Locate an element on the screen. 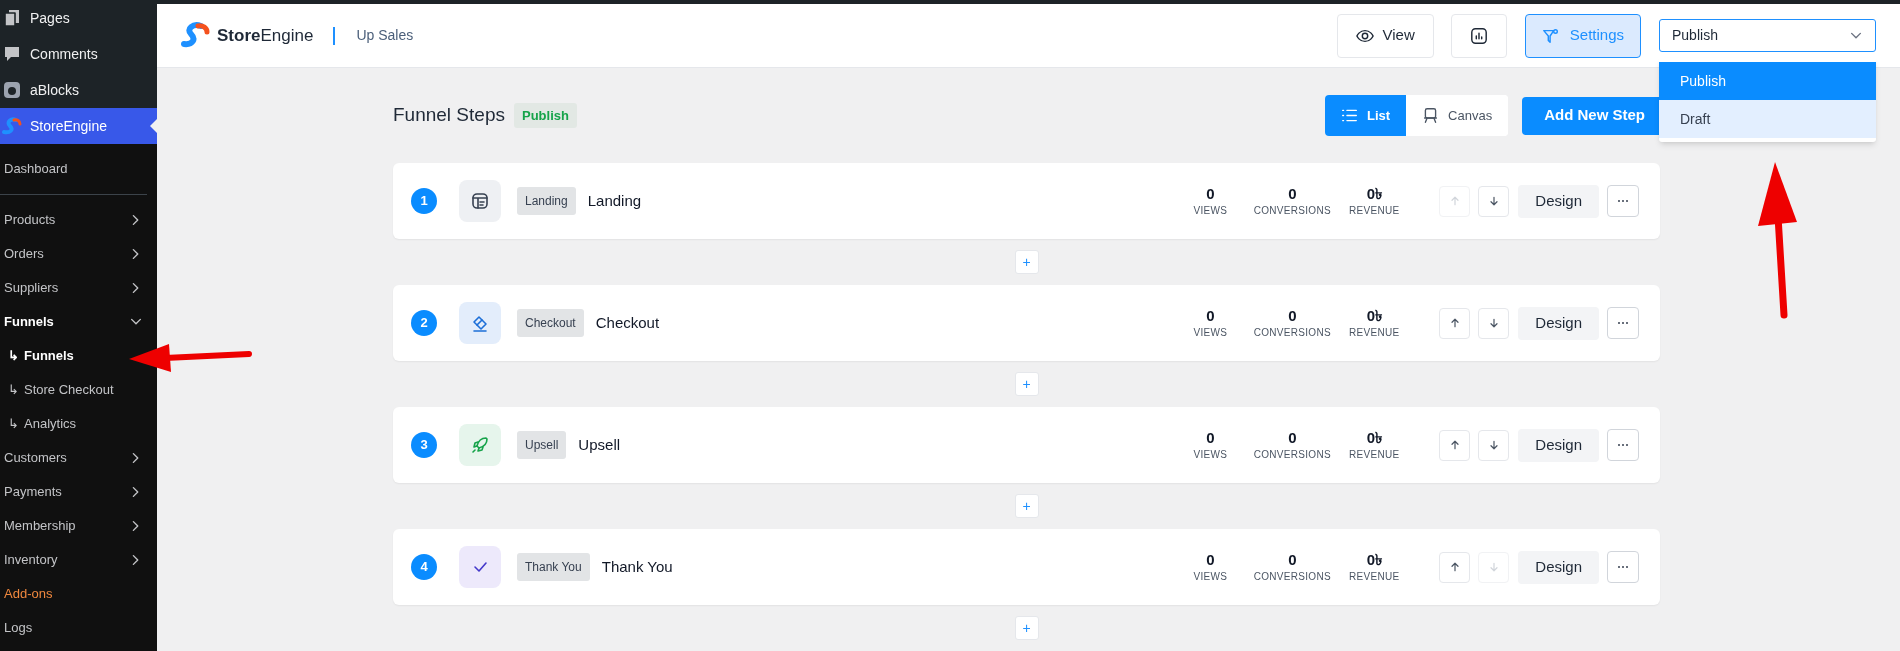 Image resolution: width=1900 pixels, height=651 pixels. submenu-item: ↳ Funnels is located at coordinates (39, 356).